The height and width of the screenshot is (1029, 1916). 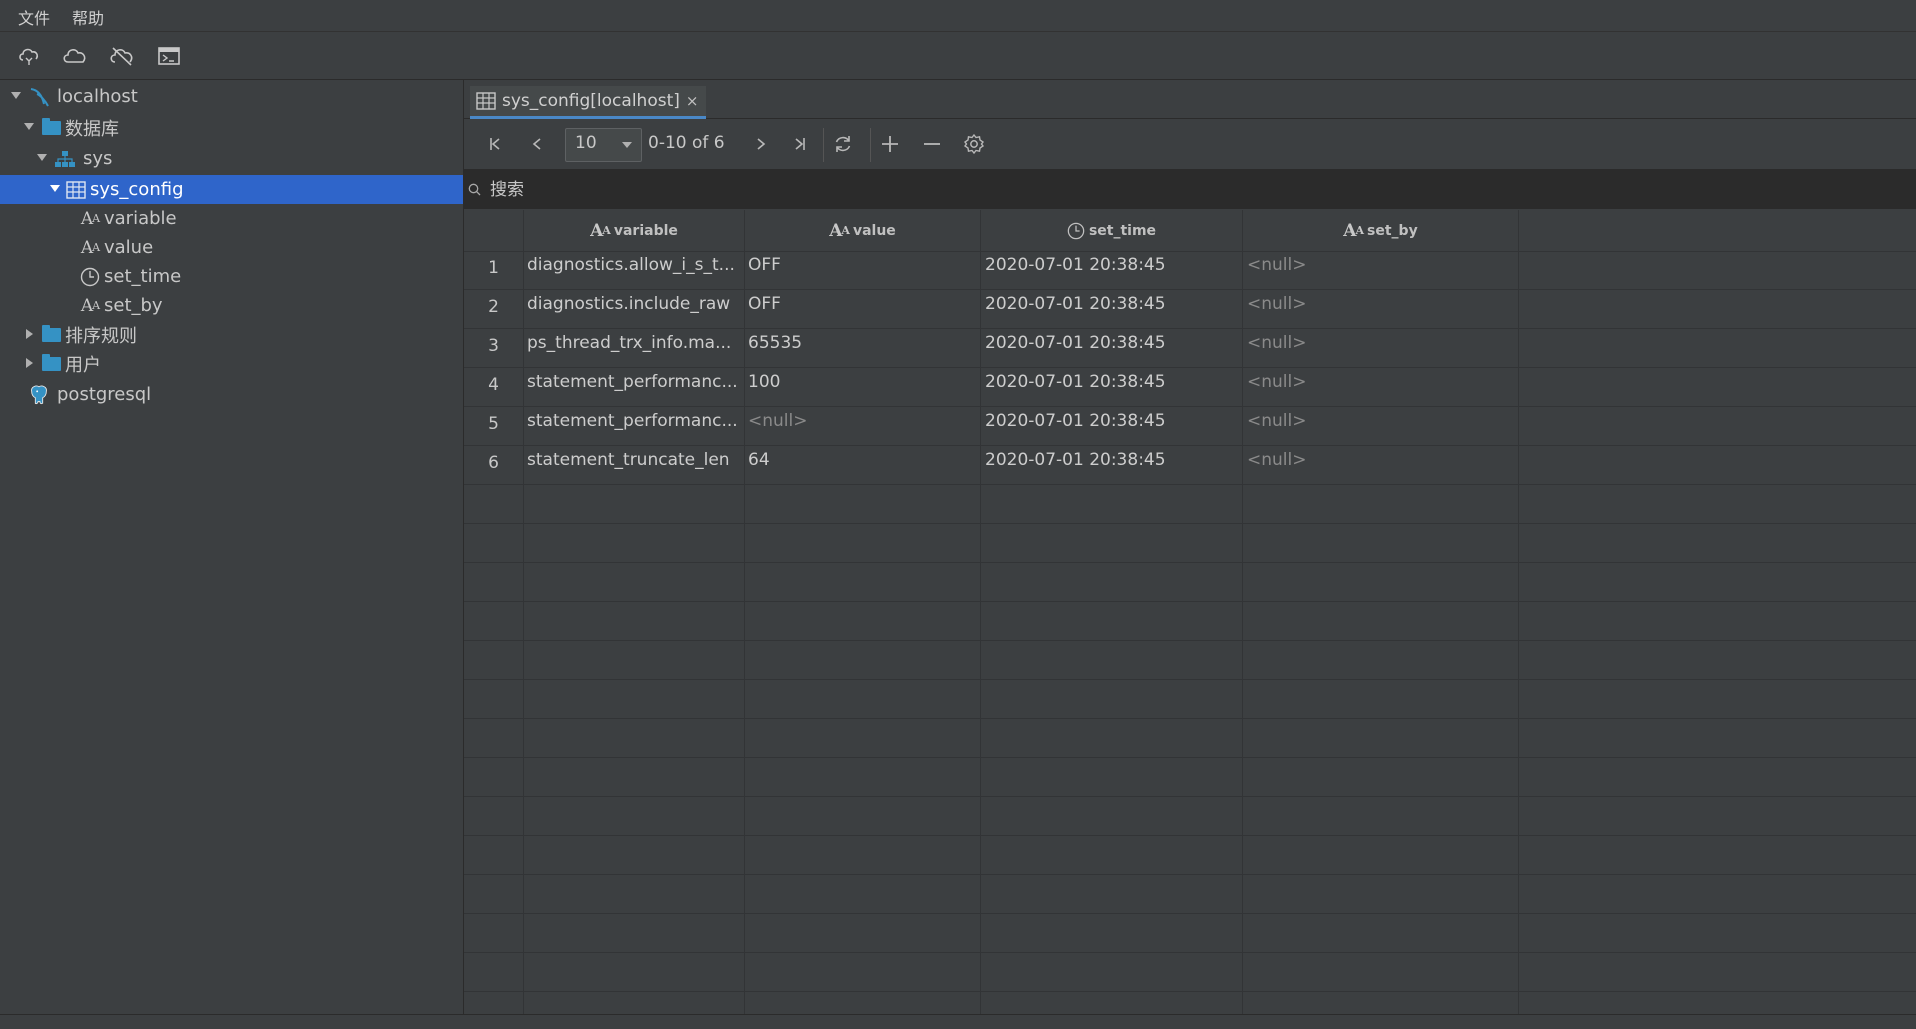 I want to click on last-page-button, so click(x=800, y=144).